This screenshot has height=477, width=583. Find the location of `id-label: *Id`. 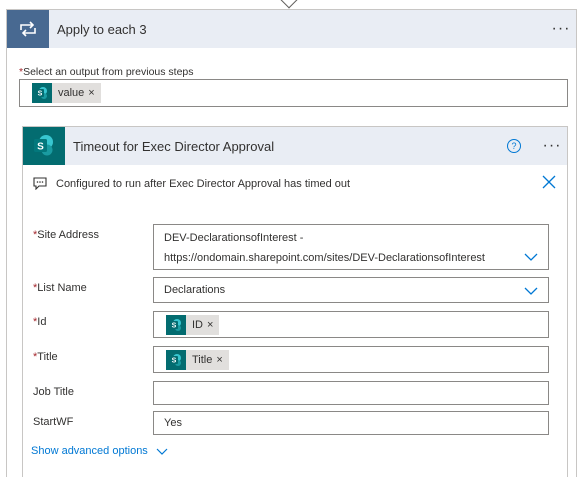

id-label: *Id is located at coordinates (40, 322).